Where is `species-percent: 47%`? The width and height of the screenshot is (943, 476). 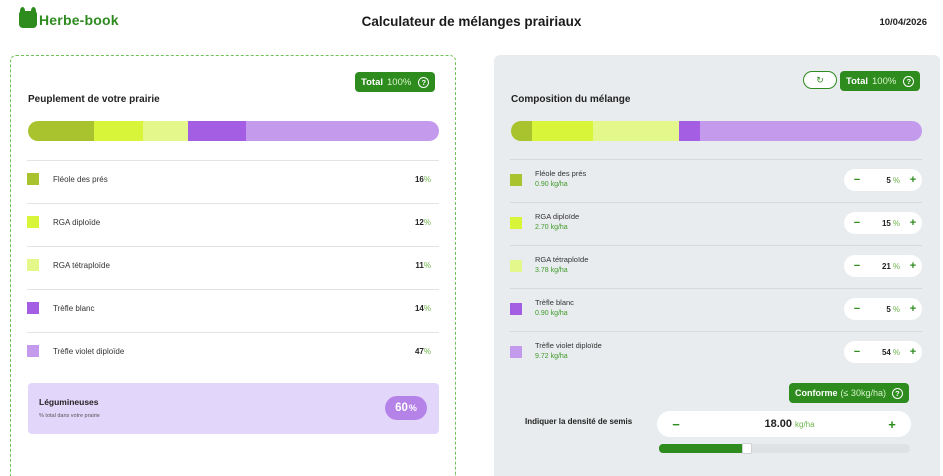
species-percent: 47% is located at coordinates (423, 351).